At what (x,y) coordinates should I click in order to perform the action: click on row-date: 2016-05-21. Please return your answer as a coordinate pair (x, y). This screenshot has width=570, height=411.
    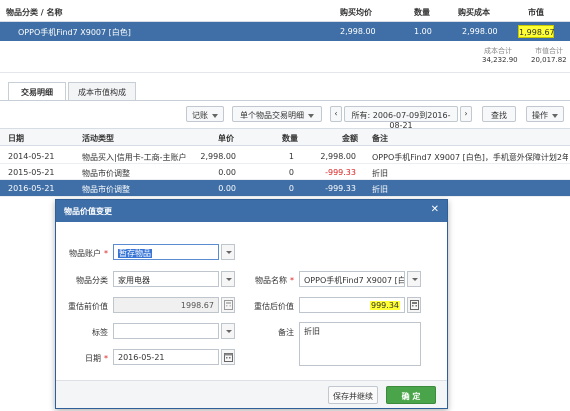
    Looking at the image, I should click on (31, 188).